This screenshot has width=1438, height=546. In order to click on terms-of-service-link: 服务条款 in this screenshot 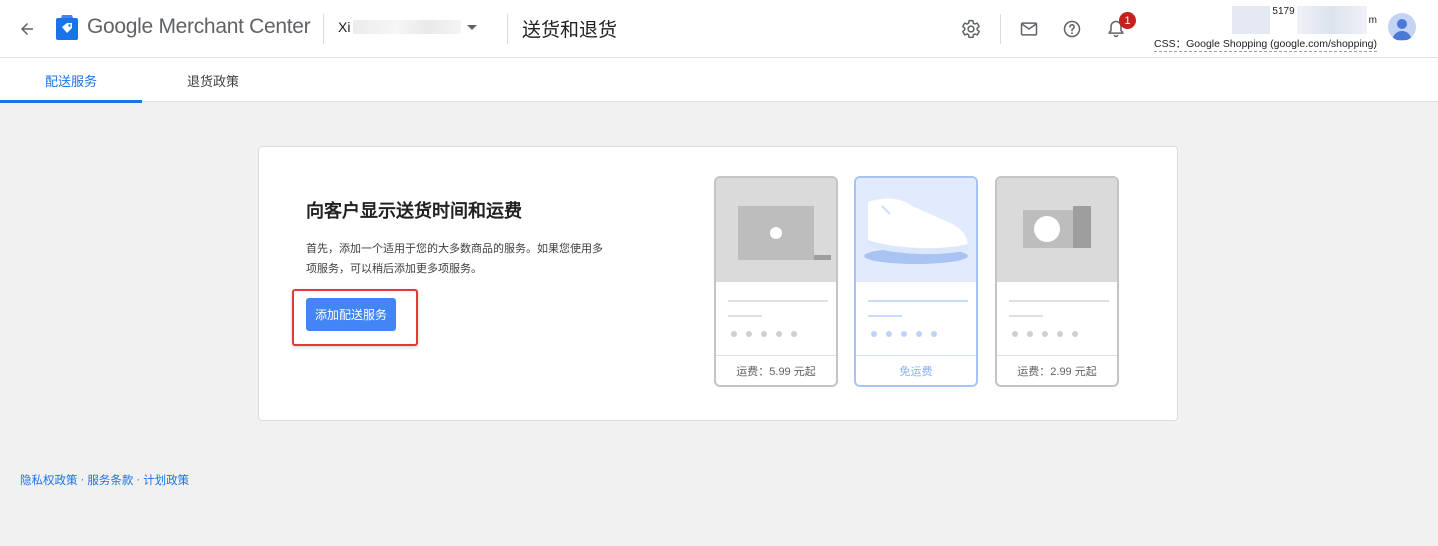, I will do `click(110, 480)`.